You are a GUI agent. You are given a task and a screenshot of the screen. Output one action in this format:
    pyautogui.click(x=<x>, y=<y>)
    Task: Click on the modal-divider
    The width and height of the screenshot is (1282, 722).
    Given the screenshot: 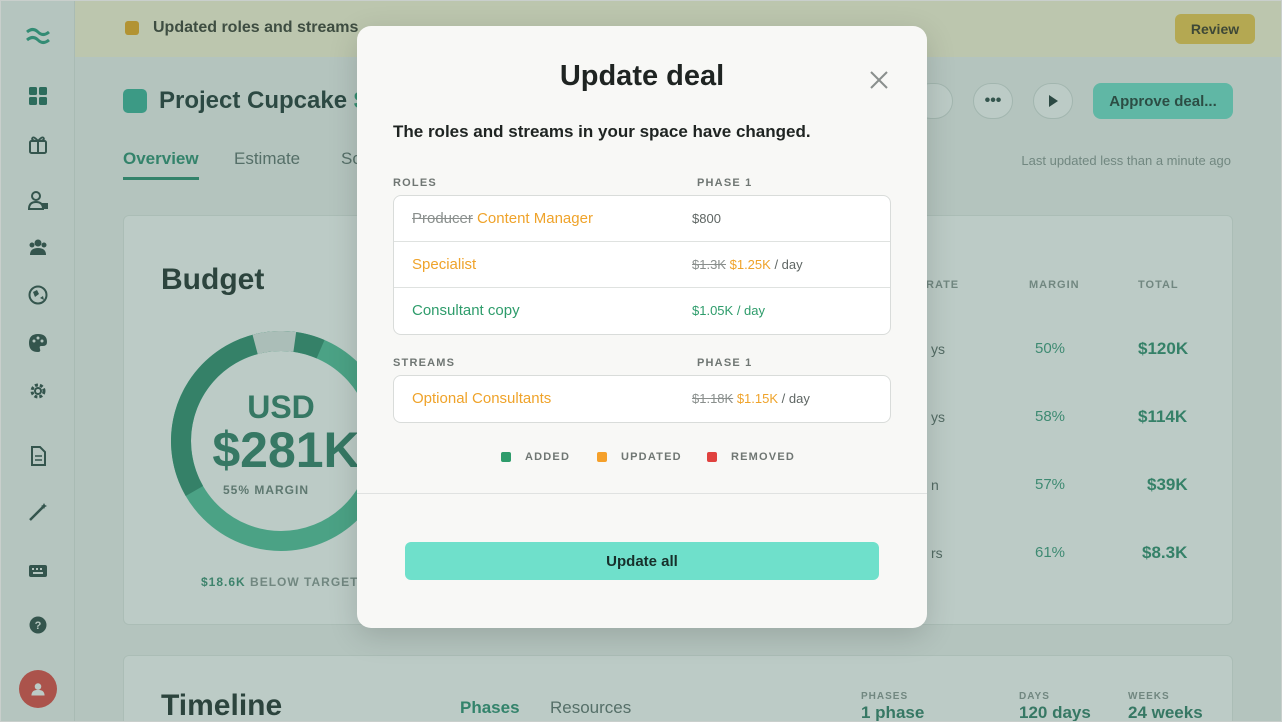 What is the action you would take?
    pyautogui.click(x=642, y=493)
    